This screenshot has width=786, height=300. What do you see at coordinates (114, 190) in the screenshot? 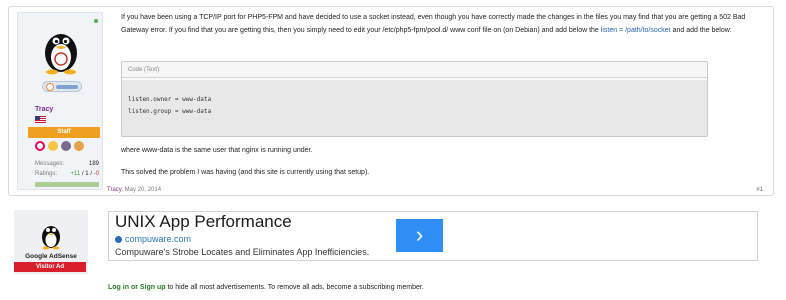
I see `post-author-link: Tracy` at bounding box center [114, 190].